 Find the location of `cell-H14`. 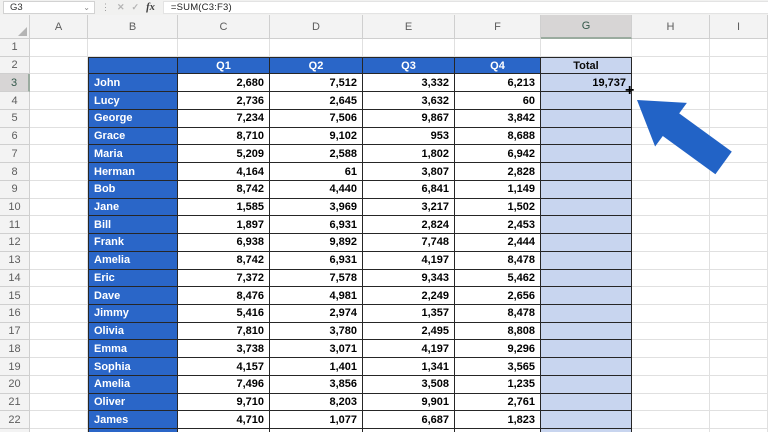

cell-H14 is located at coordinates (671, 278).